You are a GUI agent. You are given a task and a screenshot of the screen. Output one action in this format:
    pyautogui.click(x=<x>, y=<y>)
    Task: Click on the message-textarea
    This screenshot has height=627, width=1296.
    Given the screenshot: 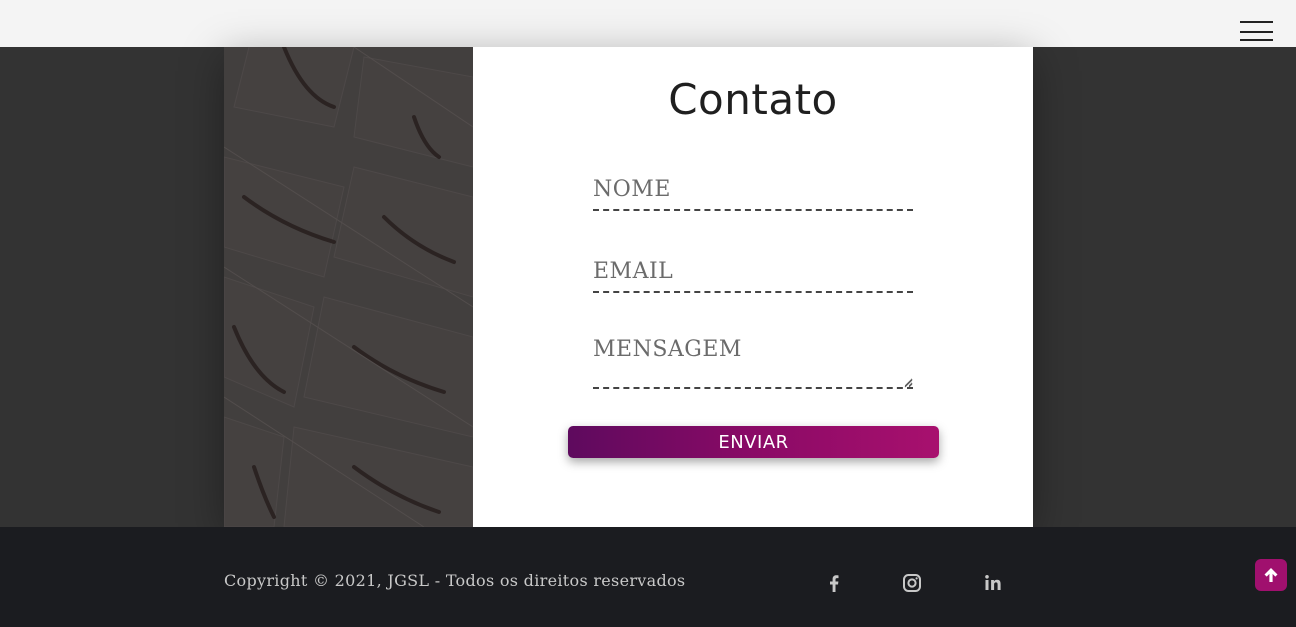 What is the action you would take?
    pyautogui.click(x=753, y=363)
    